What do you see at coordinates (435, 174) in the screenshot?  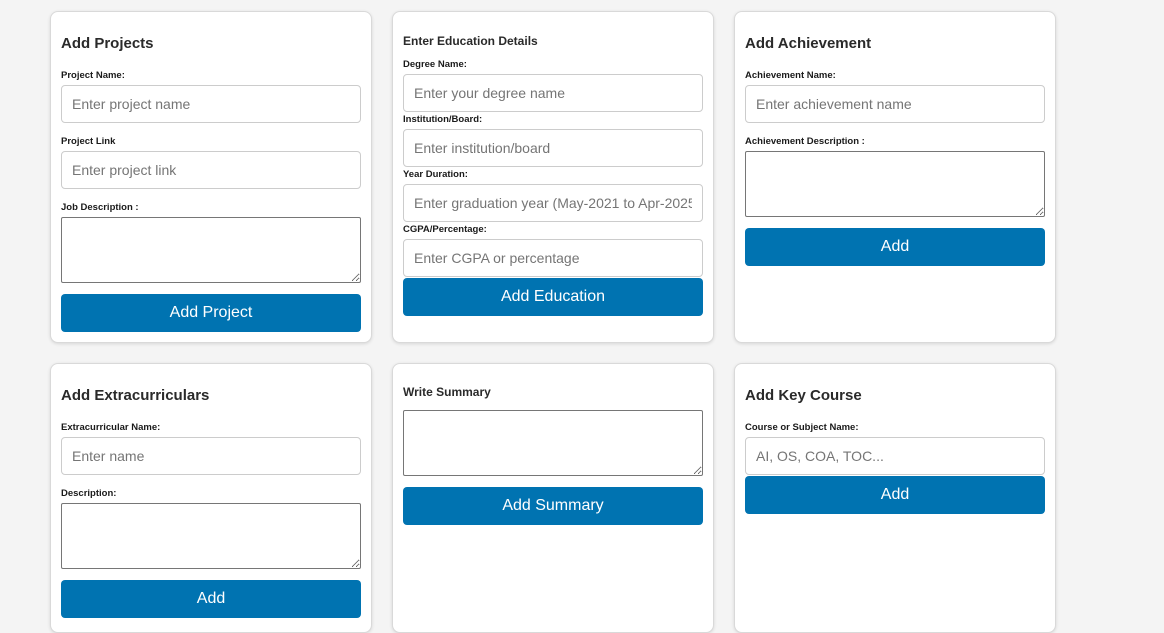 I see `year-duration-label: Year Duration:` at bounding box center [435, 174].